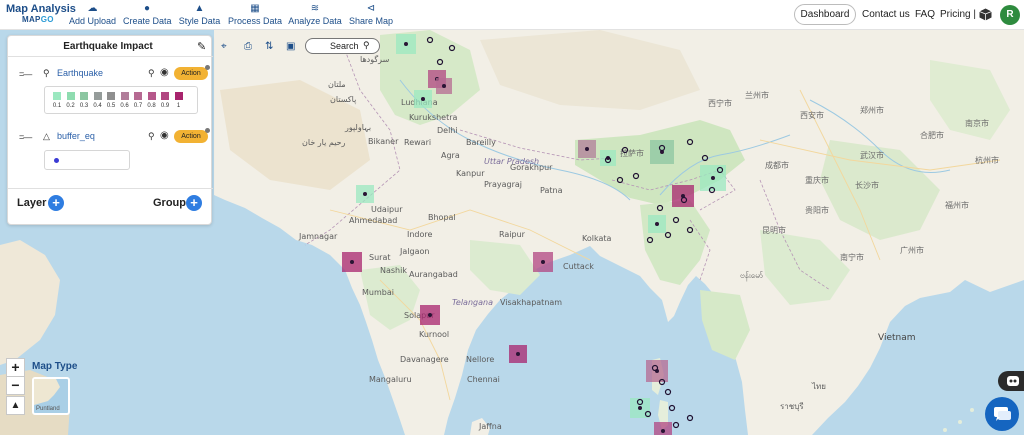 The image size is (1024, 435). What do you see at coordinates (290, 46) in the screenshot?
I see `comment-icon: ▣` at bounding box center [290, 46].